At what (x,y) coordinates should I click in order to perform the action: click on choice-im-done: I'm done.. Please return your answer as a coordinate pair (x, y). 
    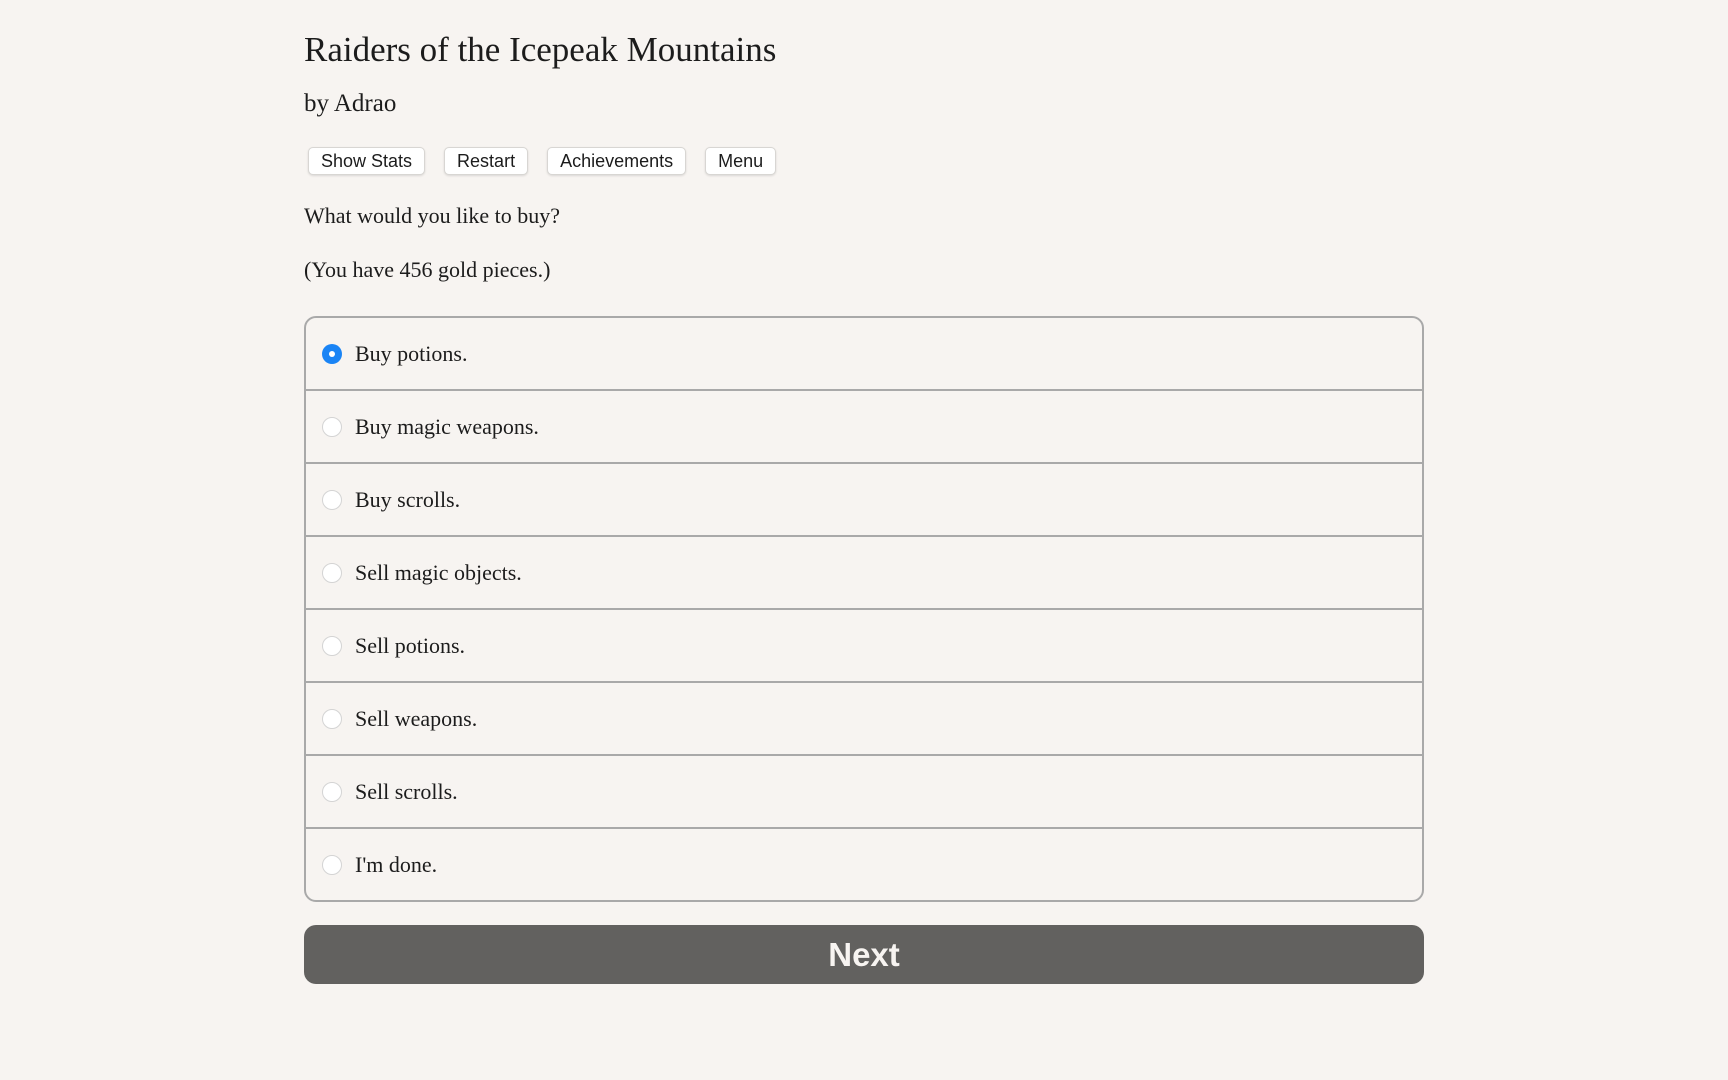
    Looking at the image, I should click on (864, 863).